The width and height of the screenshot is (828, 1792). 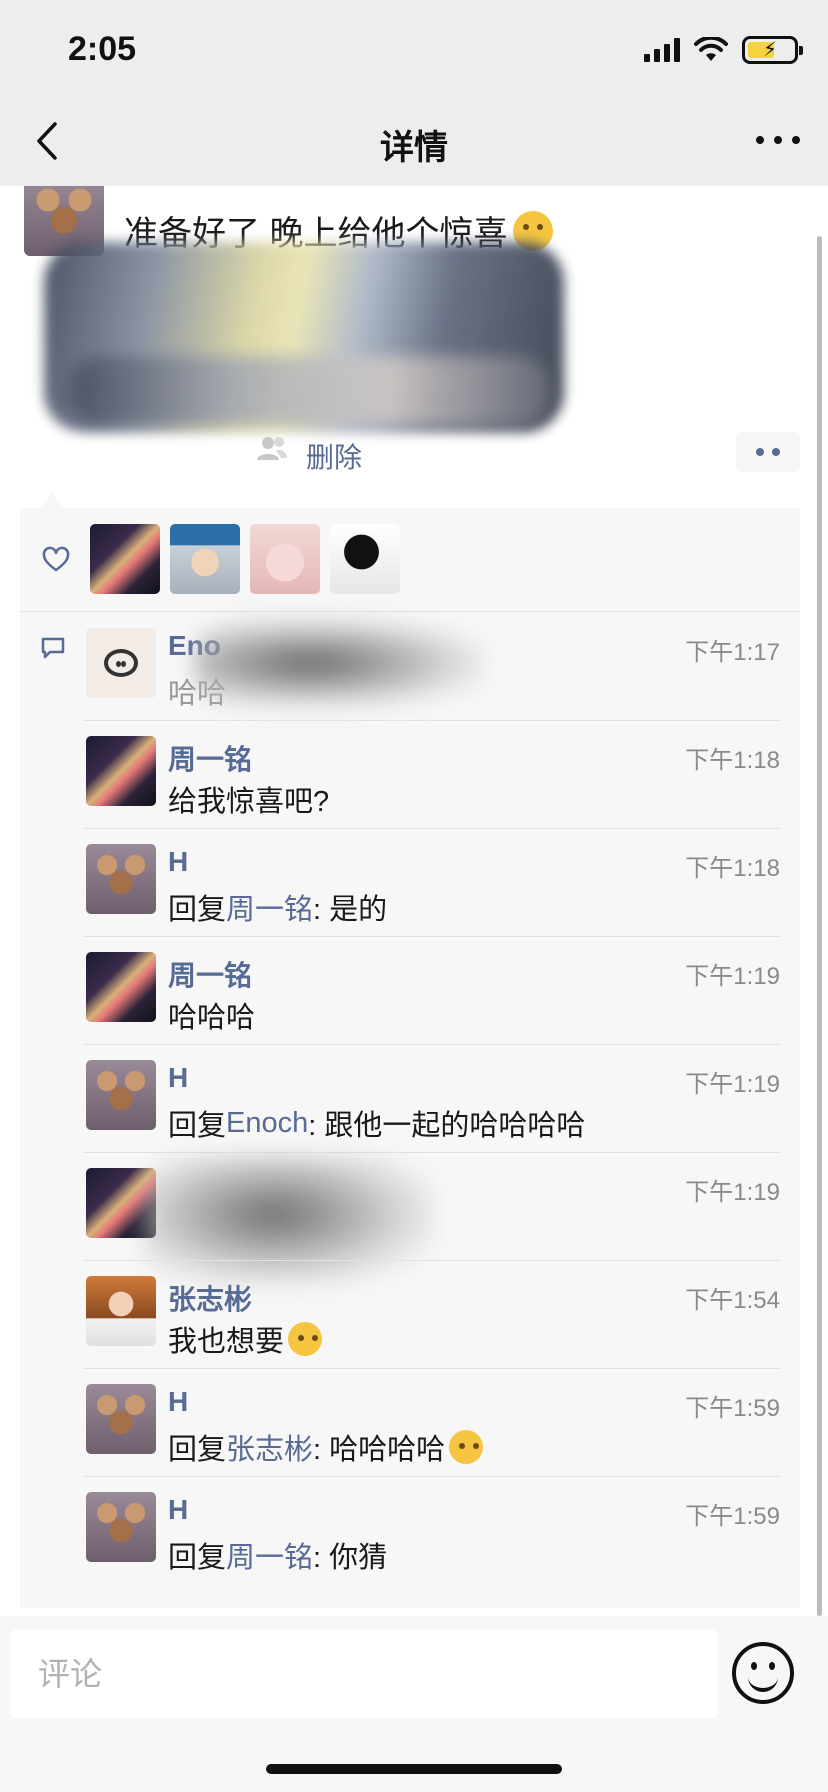 What do you see at coordinates (432, 990) in the screenshot?
I see `comment-item: 周一铭 下午1:19 哈哈哈` at bounding box center [432, 990].